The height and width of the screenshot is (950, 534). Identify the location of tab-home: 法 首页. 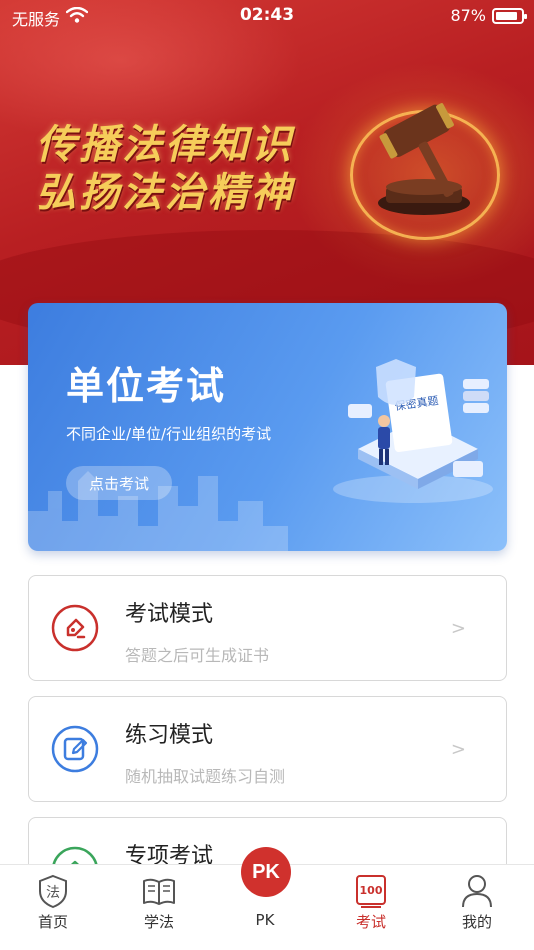
(53, 907).